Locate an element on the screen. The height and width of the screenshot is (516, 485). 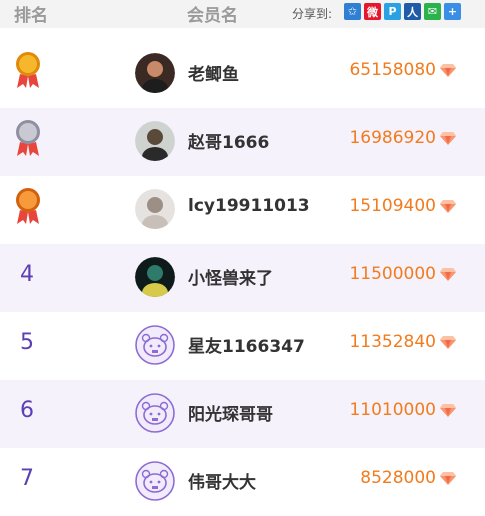
leaderboard-row: 7 伟哥大大 8528000 is located at coordinates (242, 482).